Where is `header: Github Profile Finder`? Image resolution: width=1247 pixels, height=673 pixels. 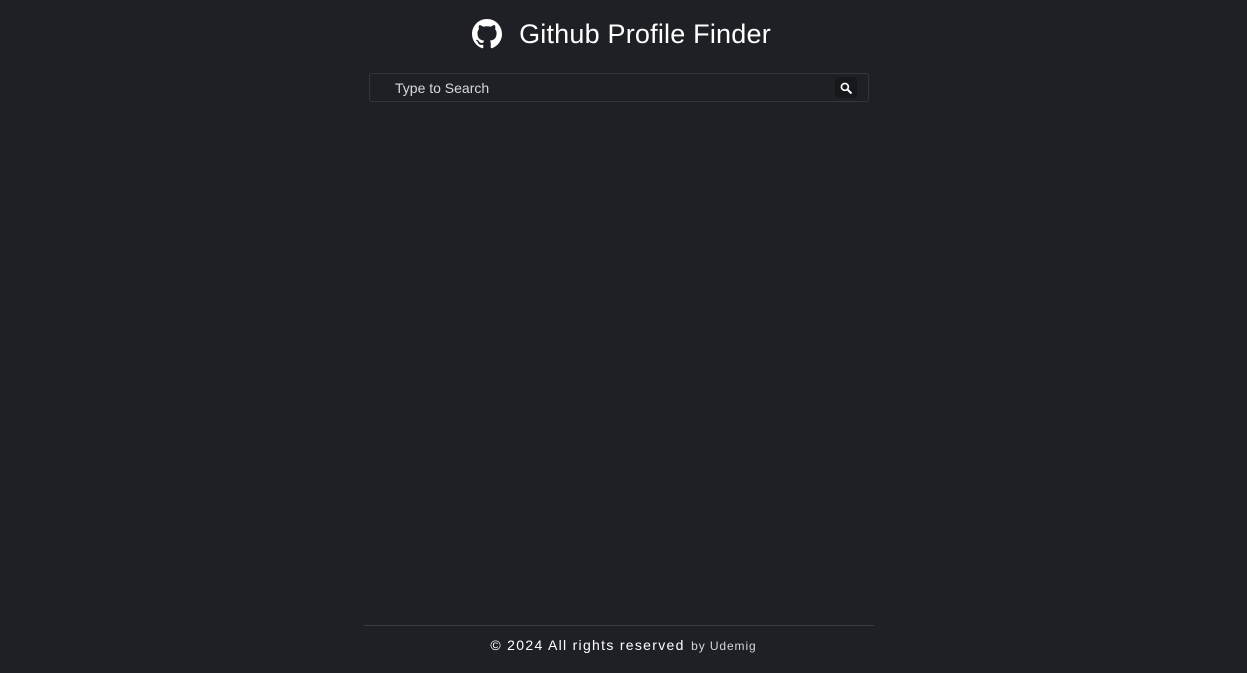 header: Github Profile Finder is located at coordinates (623, 34).